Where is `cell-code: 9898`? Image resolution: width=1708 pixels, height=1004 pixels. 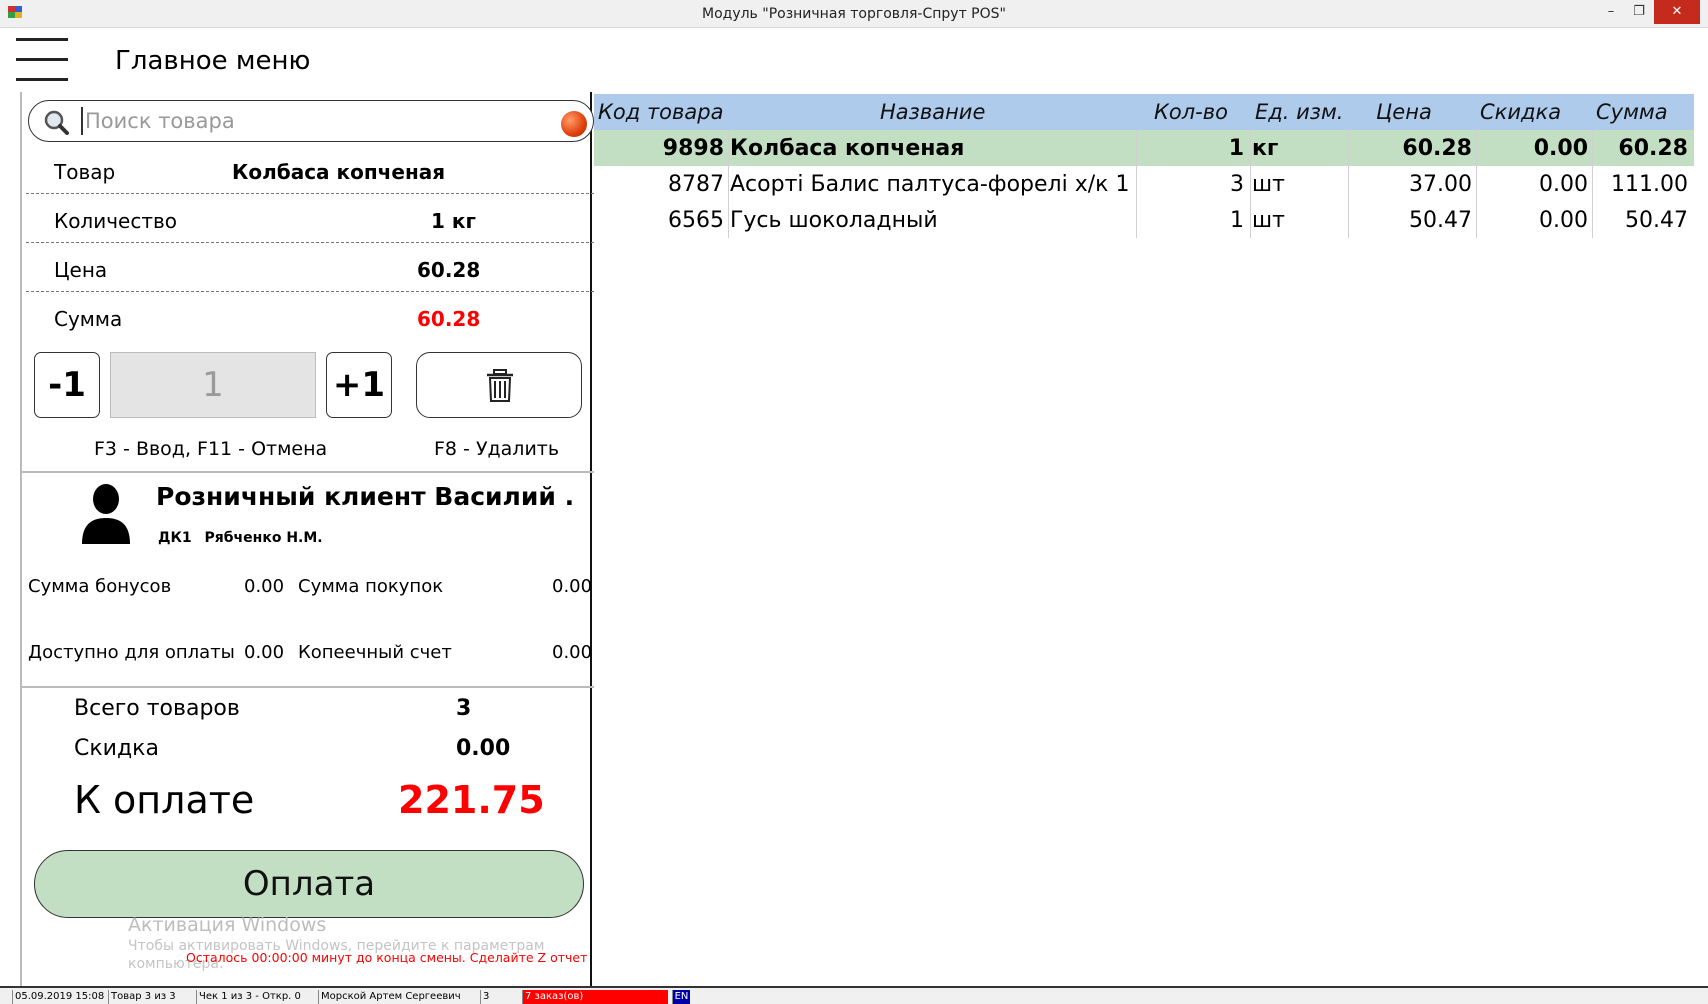
cell-code: 9898 is located at coordinates (693, 148).